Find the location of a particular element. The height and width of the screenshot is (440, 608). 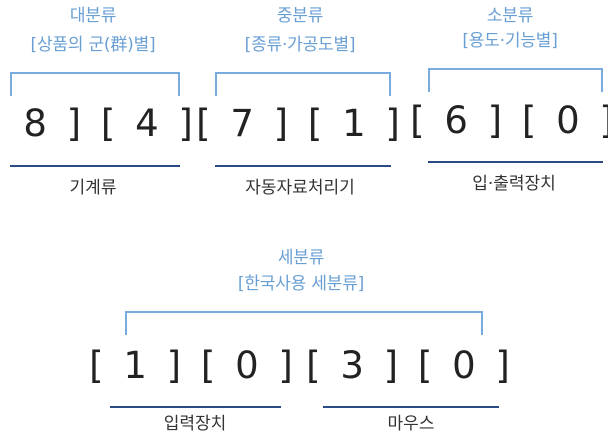

detail-name-right: 마우스 is located at coordinates (411, 424).